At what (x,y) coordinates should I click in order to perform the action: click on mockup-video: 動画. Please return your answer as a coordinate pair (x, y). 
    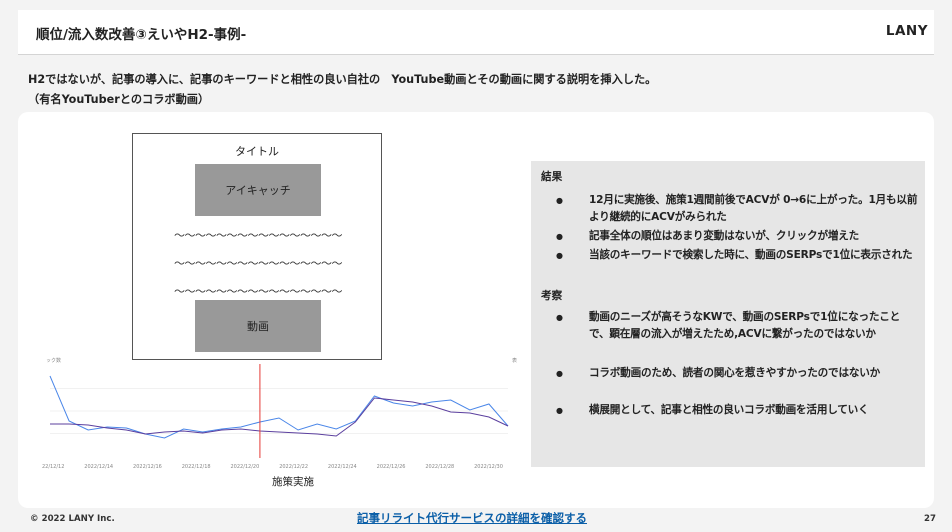
    Looking at the image, I should click on (258, 326).